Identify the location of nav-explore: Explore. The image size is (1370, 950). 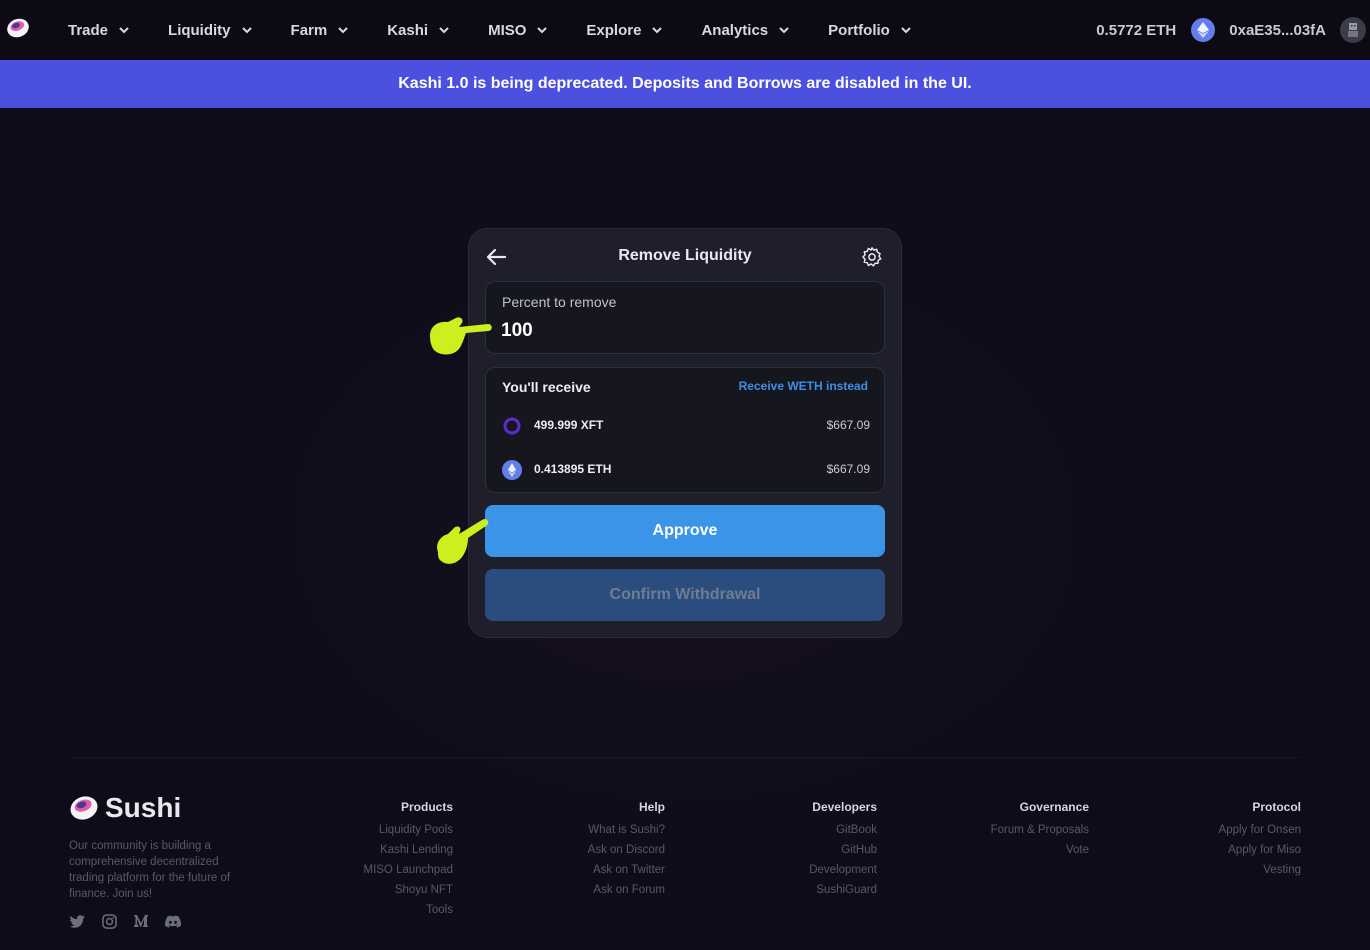
(618, 30).